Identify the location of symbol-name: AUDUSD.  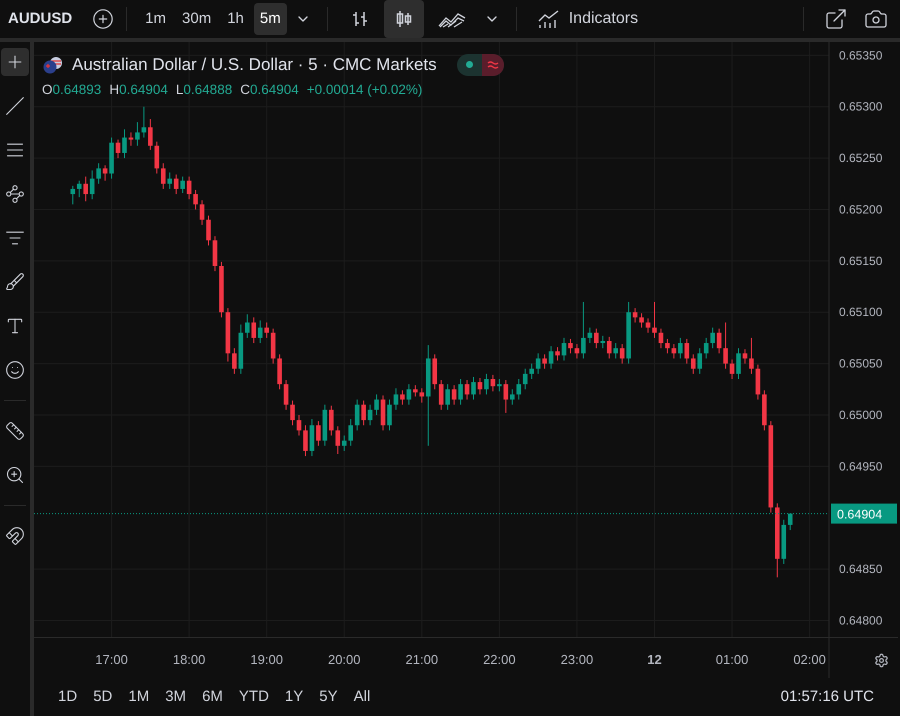
(40, 19).